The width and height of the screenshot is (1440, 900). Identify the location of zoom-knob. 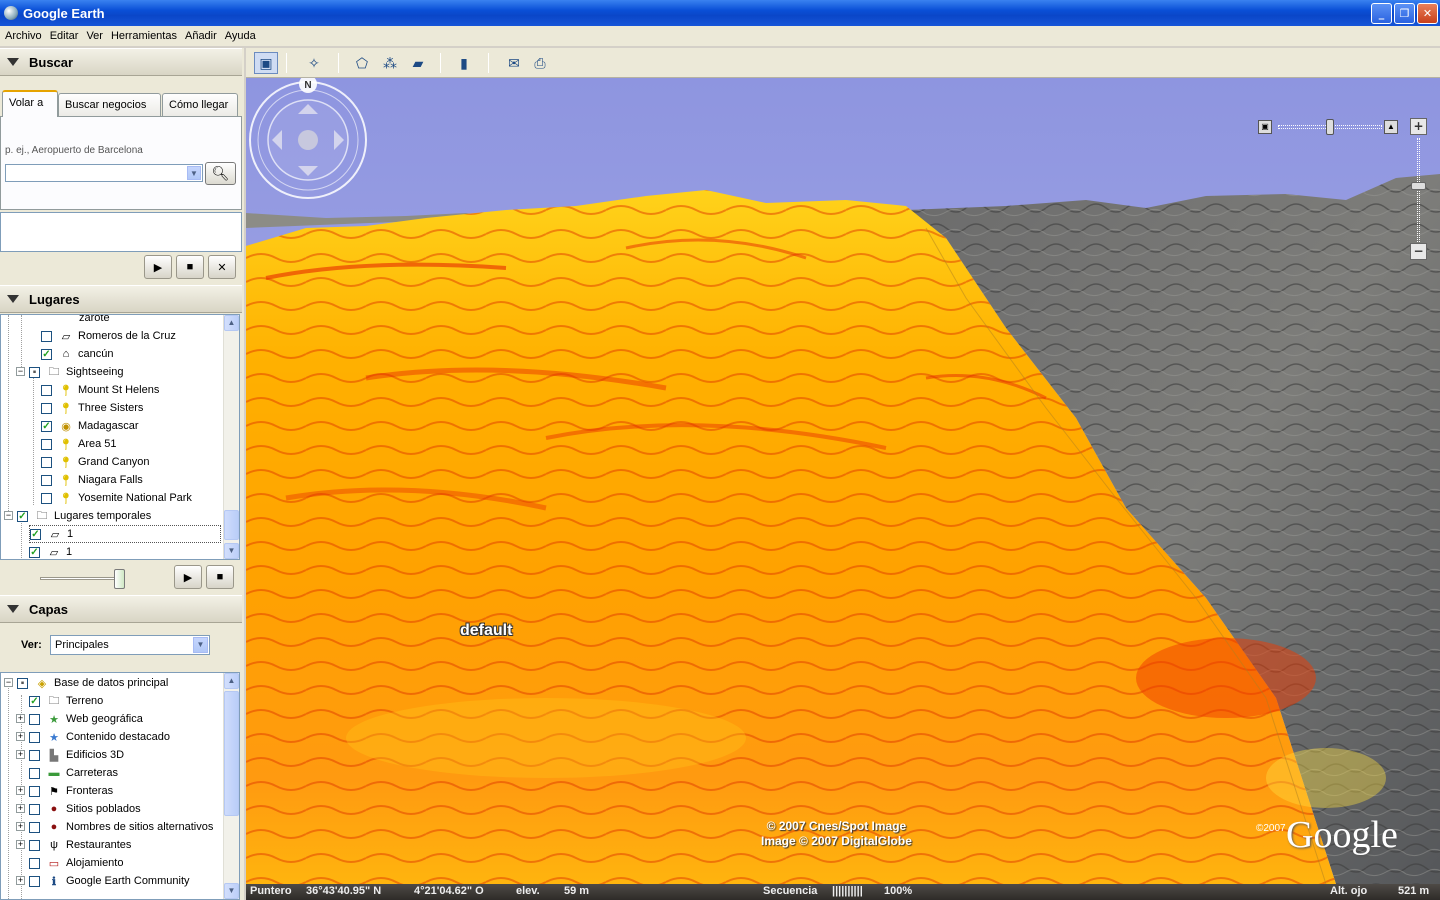
(1418, 186).